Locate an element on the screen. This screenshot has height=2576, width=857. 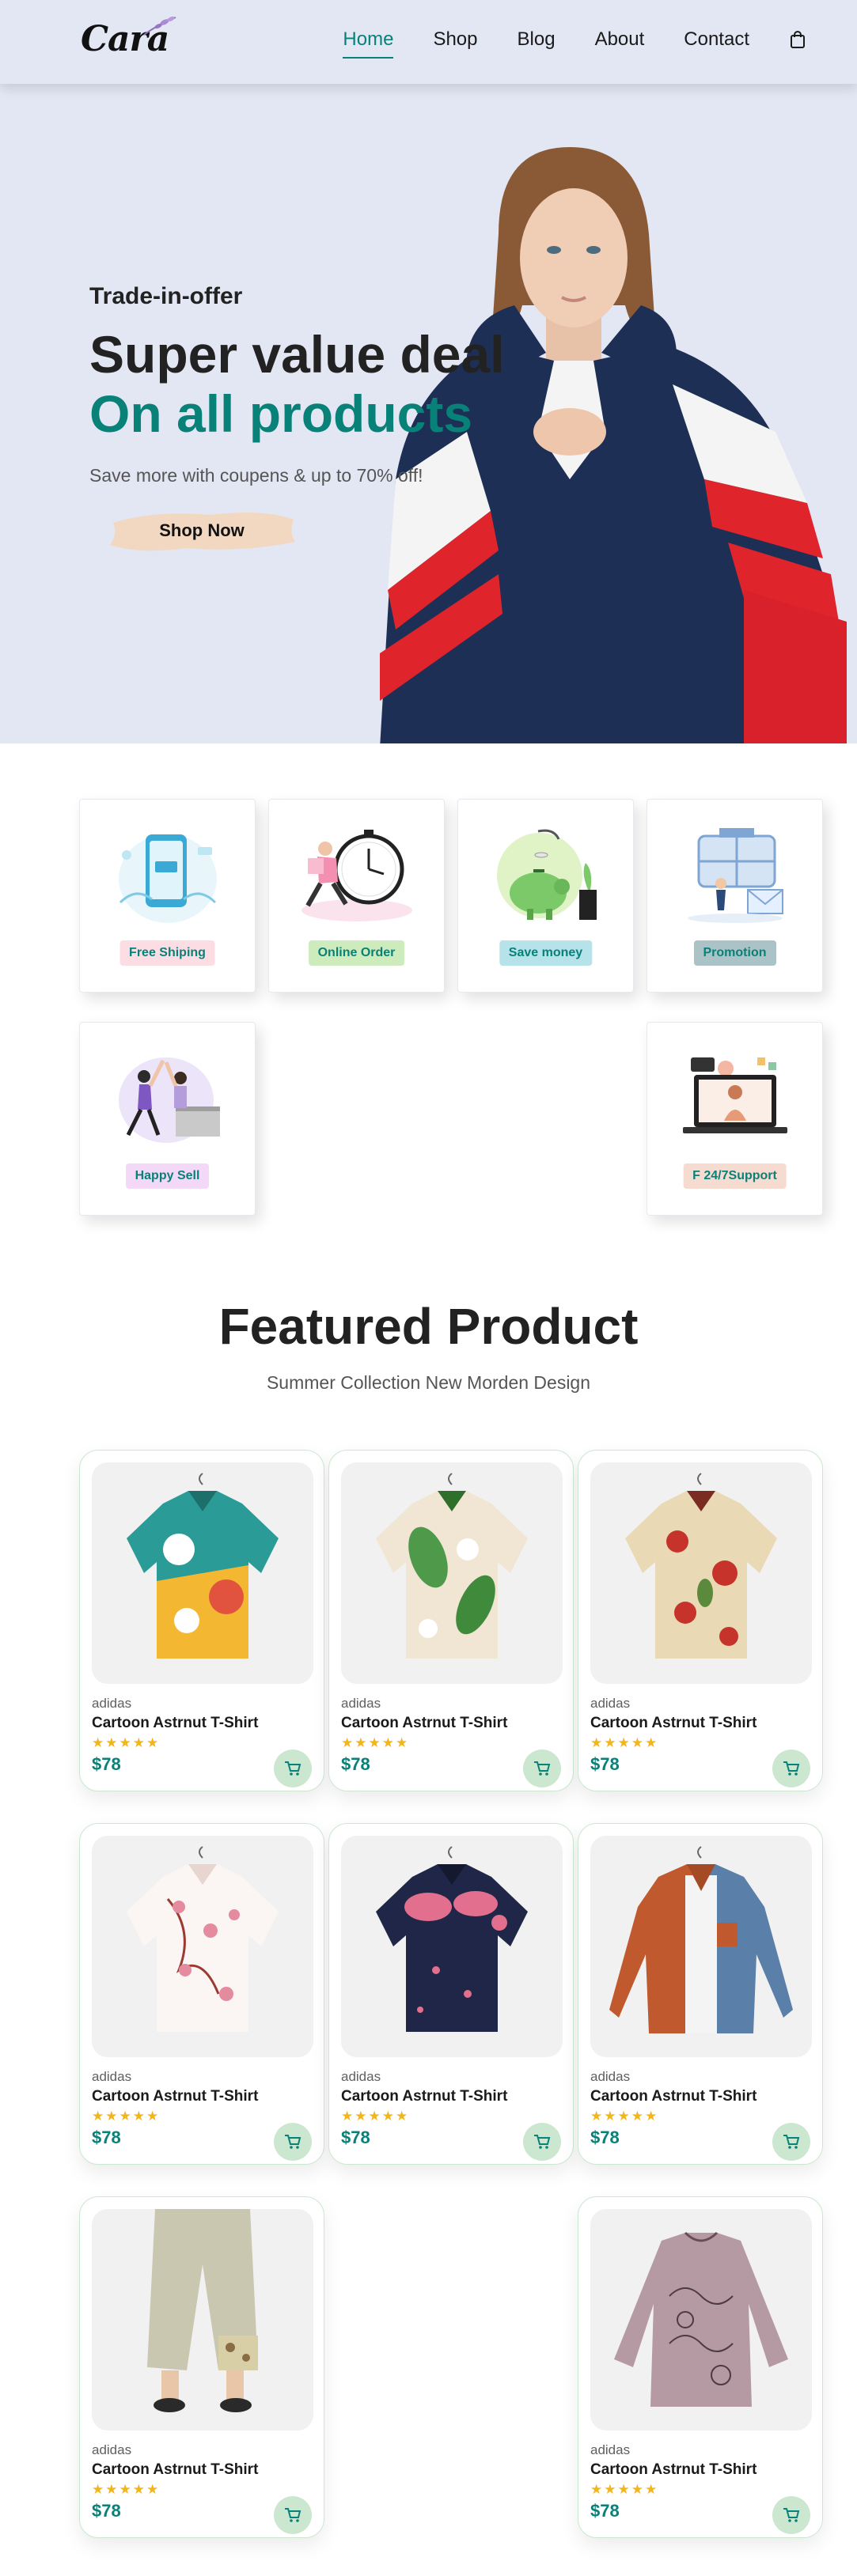
blouse-image is located at coordinates (701, 2319).